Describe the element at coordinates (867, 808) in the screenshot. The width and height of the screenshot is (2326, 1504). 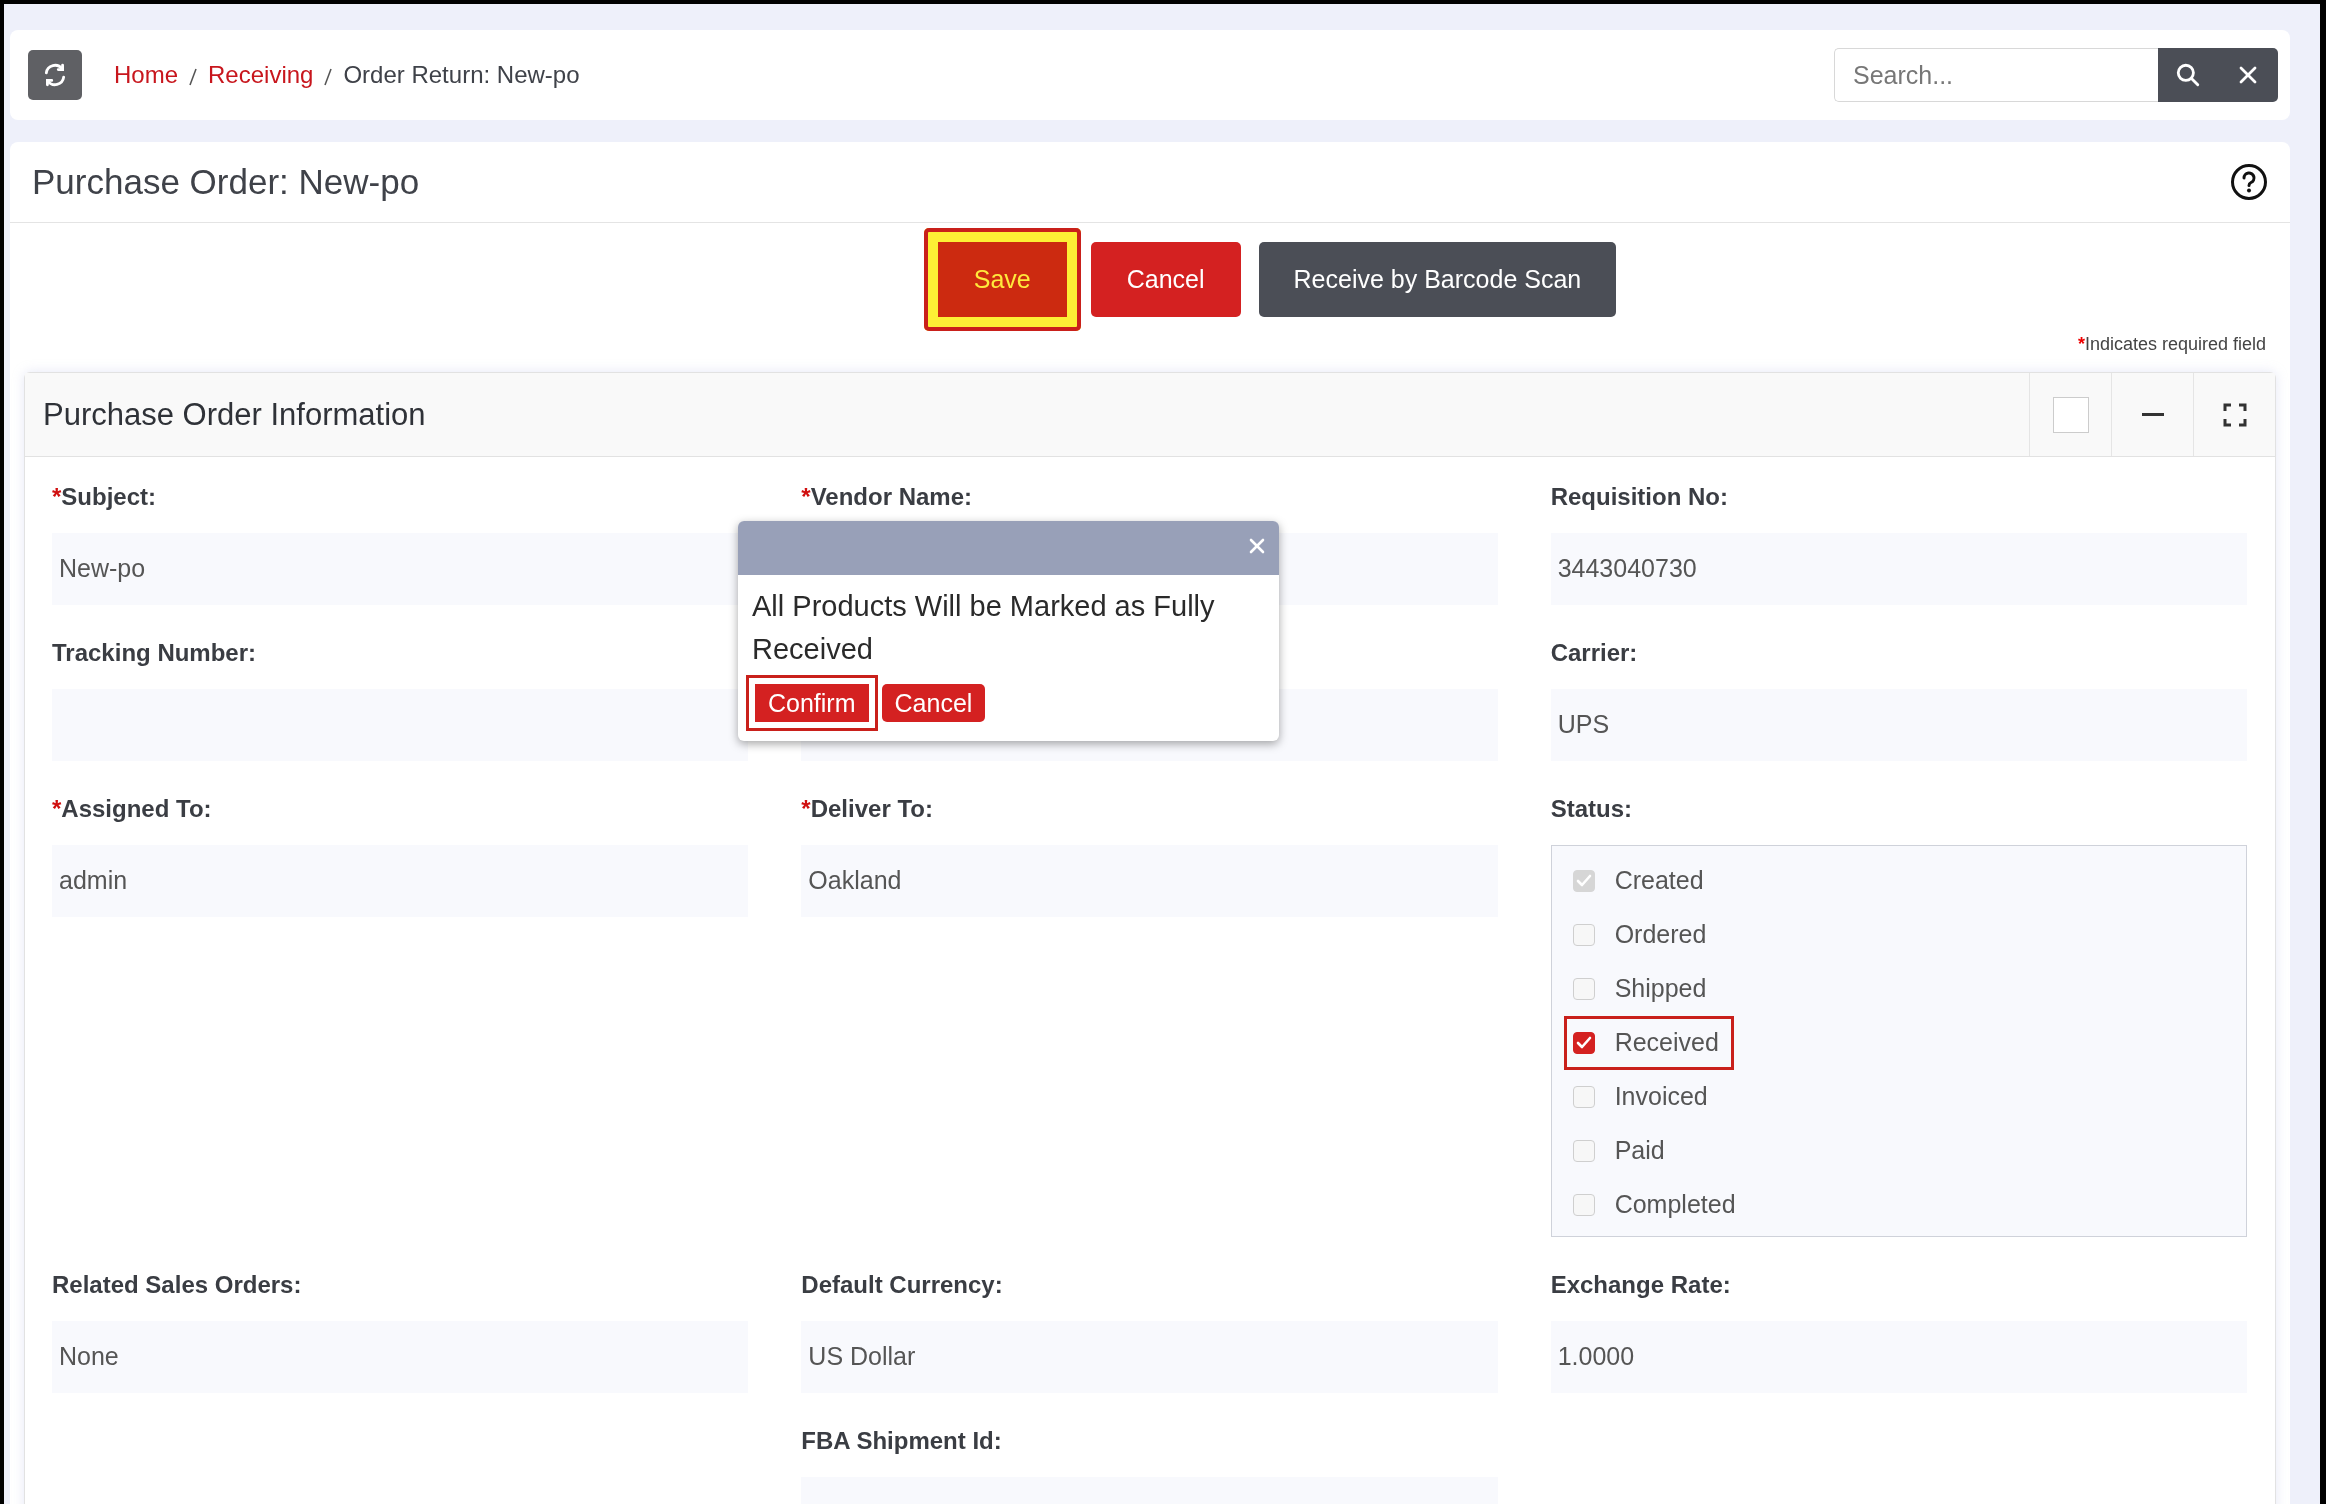
I see `field-label: *Deliver To:` at that location.